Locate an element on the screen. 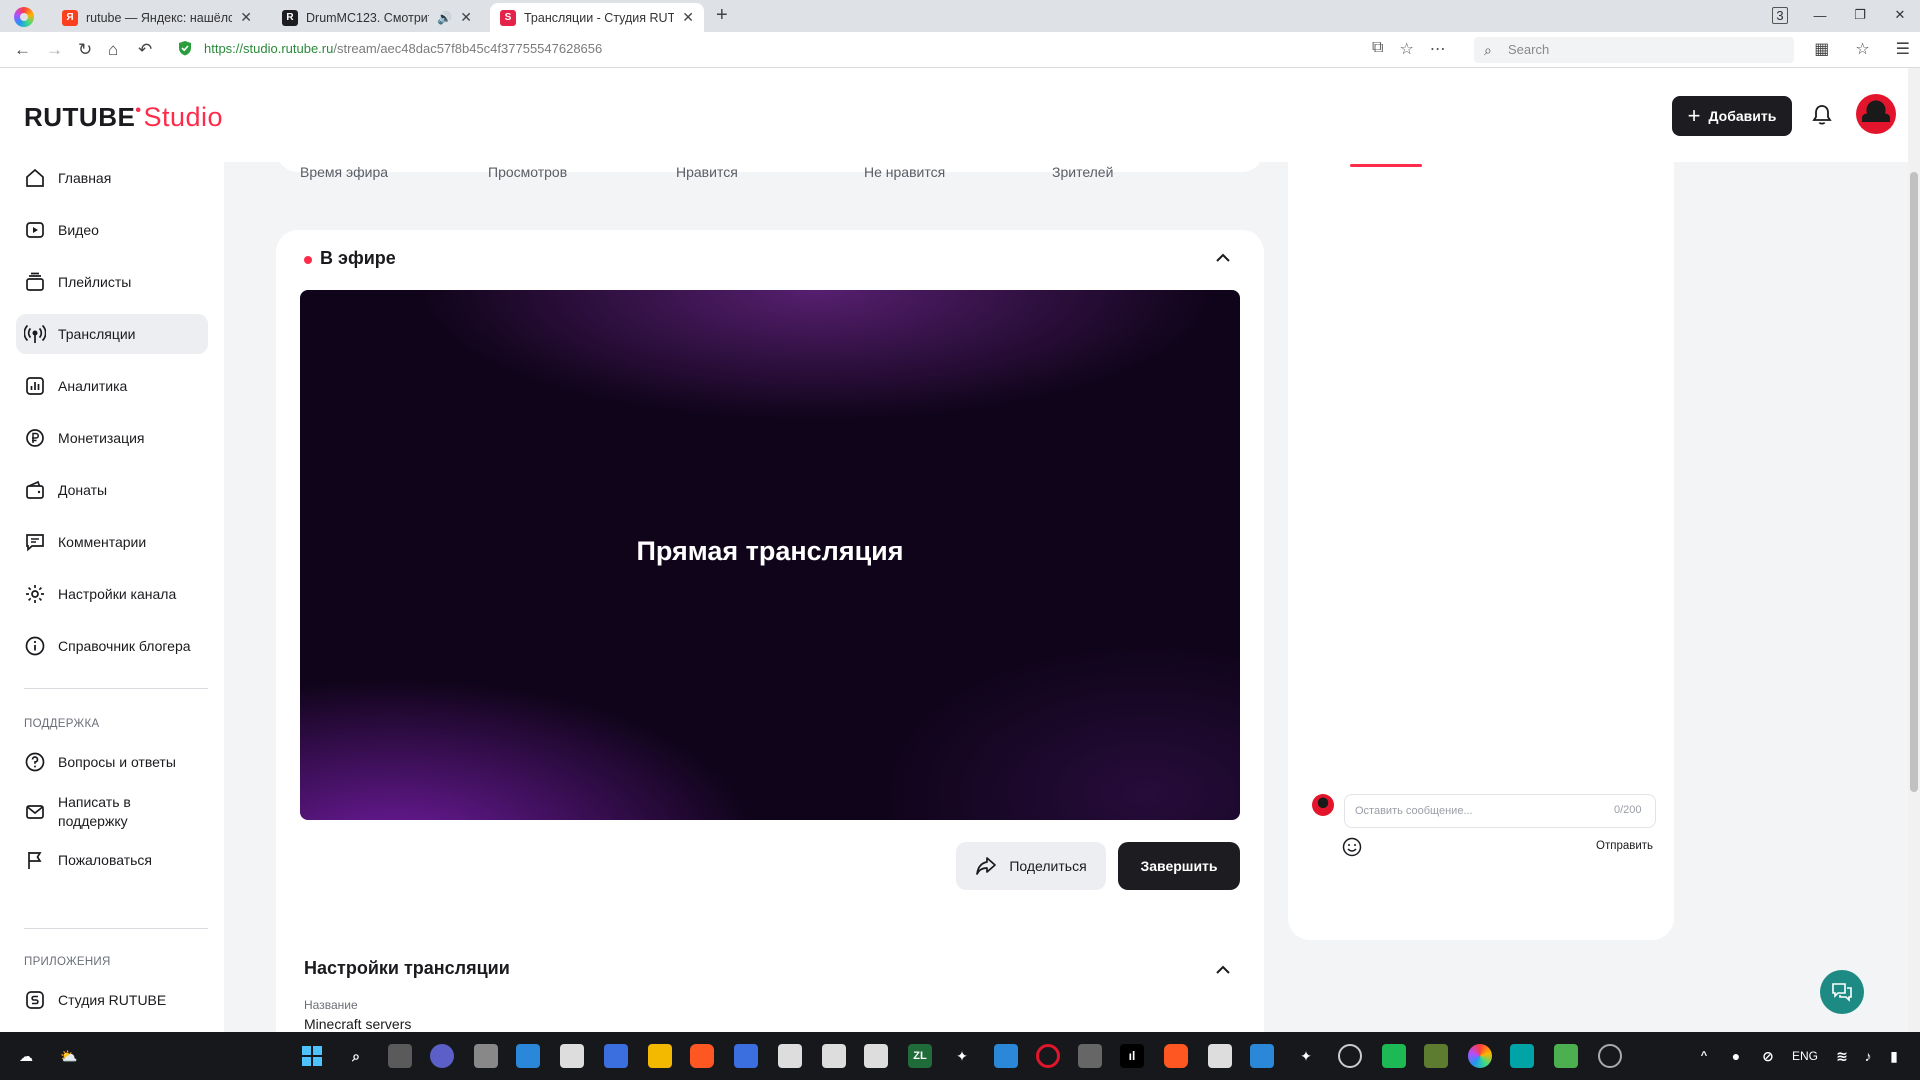 Image resolution: width=1920 pixels, height=1080 pixels. chat-send-button: Отправить is located at coordinates (1624, 846).